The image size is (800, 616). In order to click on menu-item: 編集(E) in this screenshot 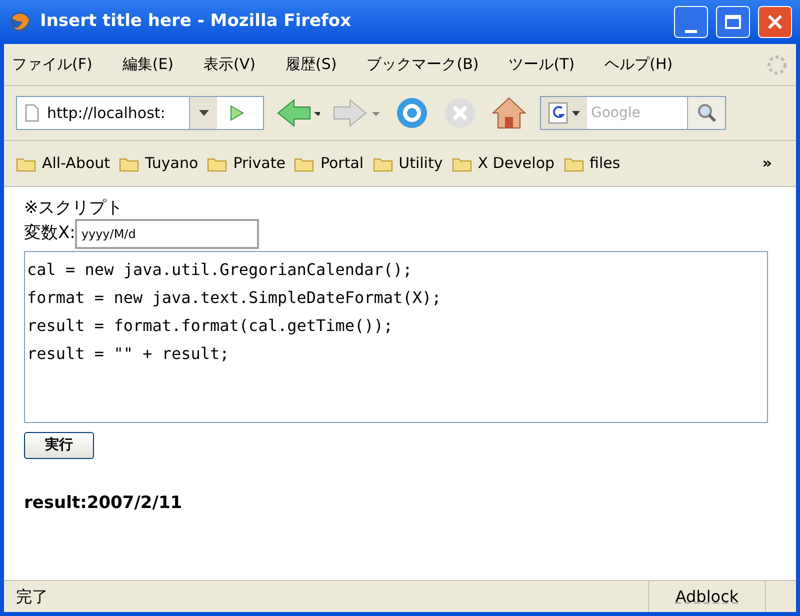, I will do `click(148, 64)`.